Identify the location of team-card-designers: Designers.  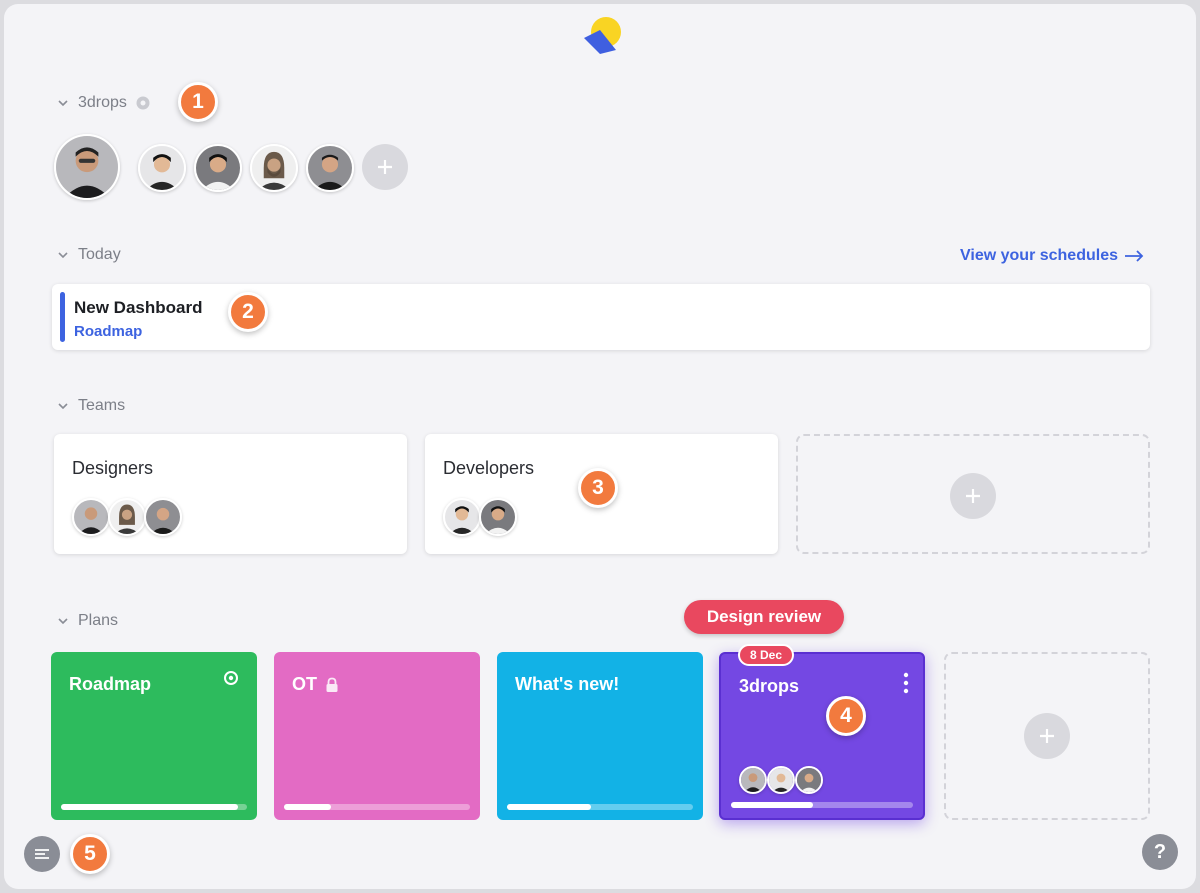
(230, 494).